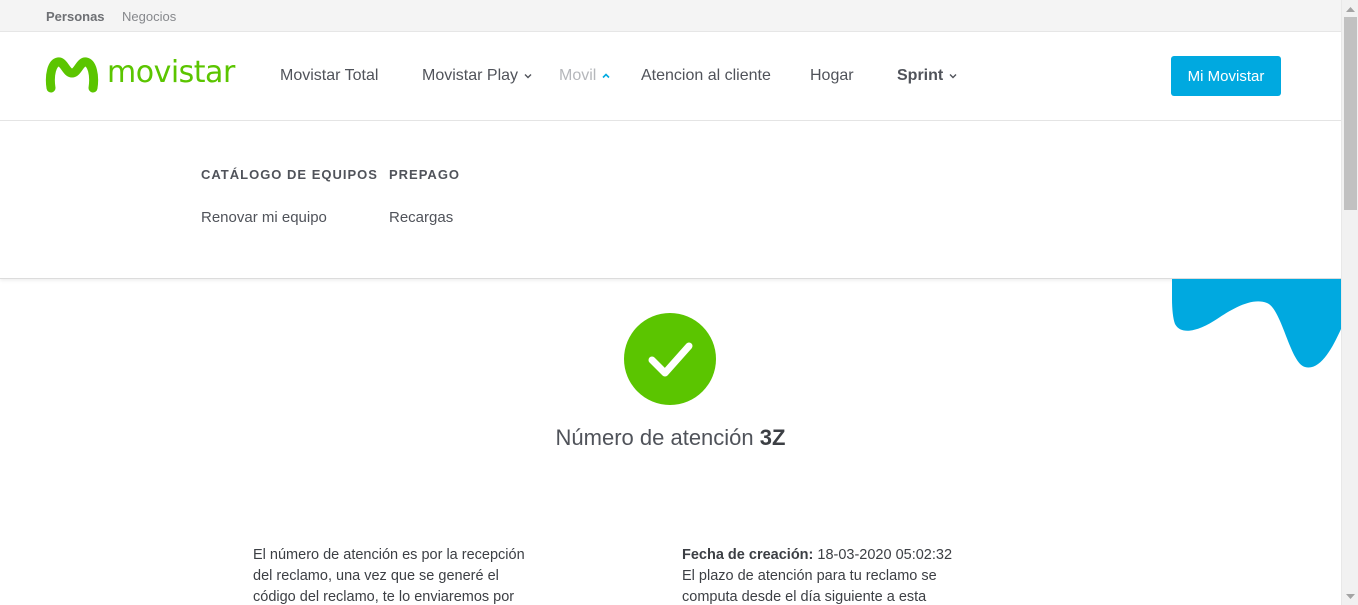  What do you see at coordinates (1350, 8) in the screenshot?
I see `scroll-up-arrow-icon` at bounding box center [1350, 8].